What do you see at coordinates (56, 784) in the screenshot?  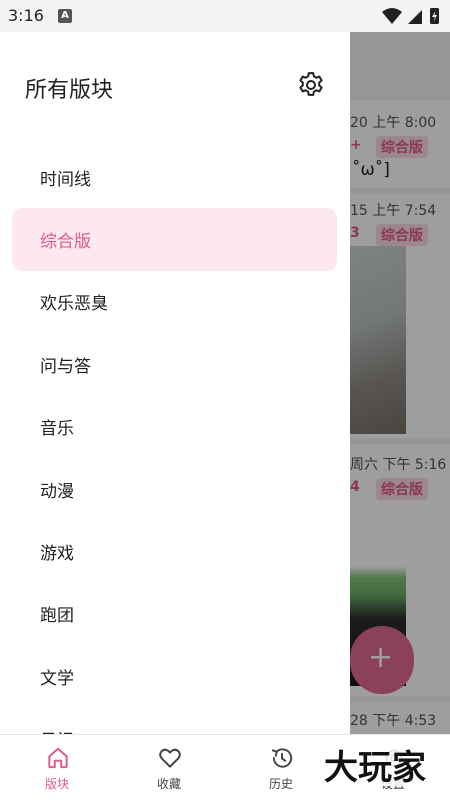 I see `nav-label: 版块` at bounding box center [56, 784].